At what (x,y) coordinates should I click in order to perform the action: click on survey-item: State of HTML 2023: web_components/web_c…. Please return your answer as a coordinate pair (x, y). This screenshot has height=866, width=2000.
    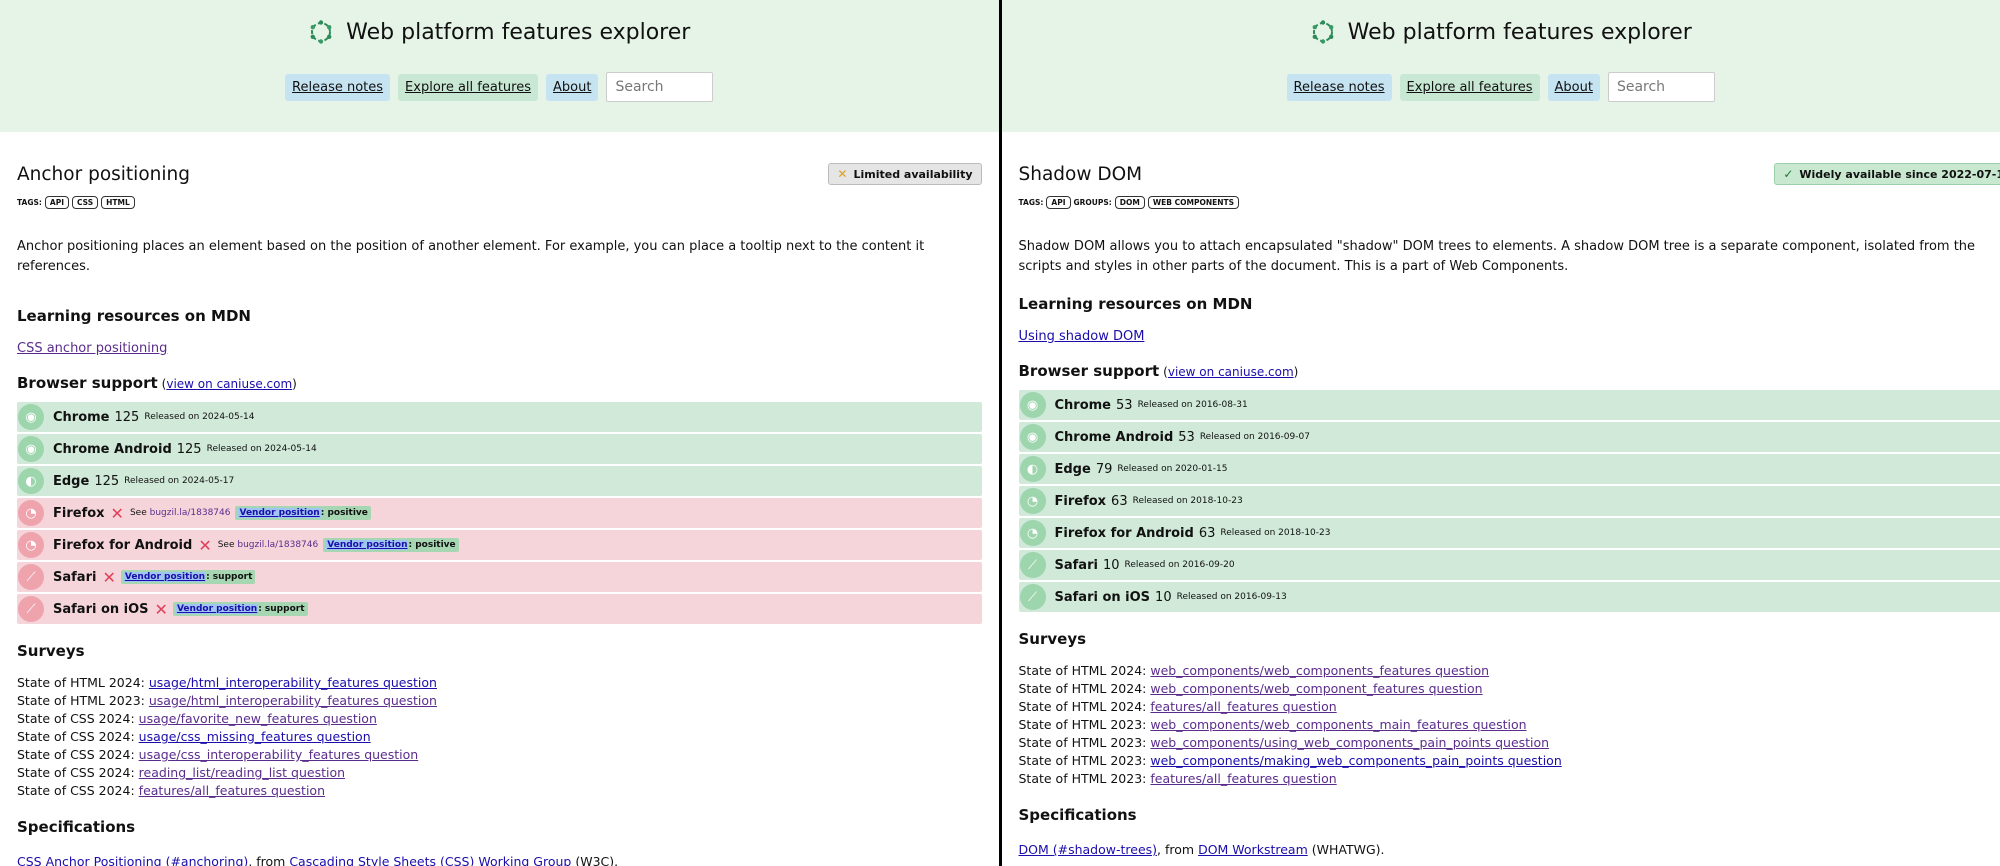
    Looking at the image, I should click on (1501, 725).